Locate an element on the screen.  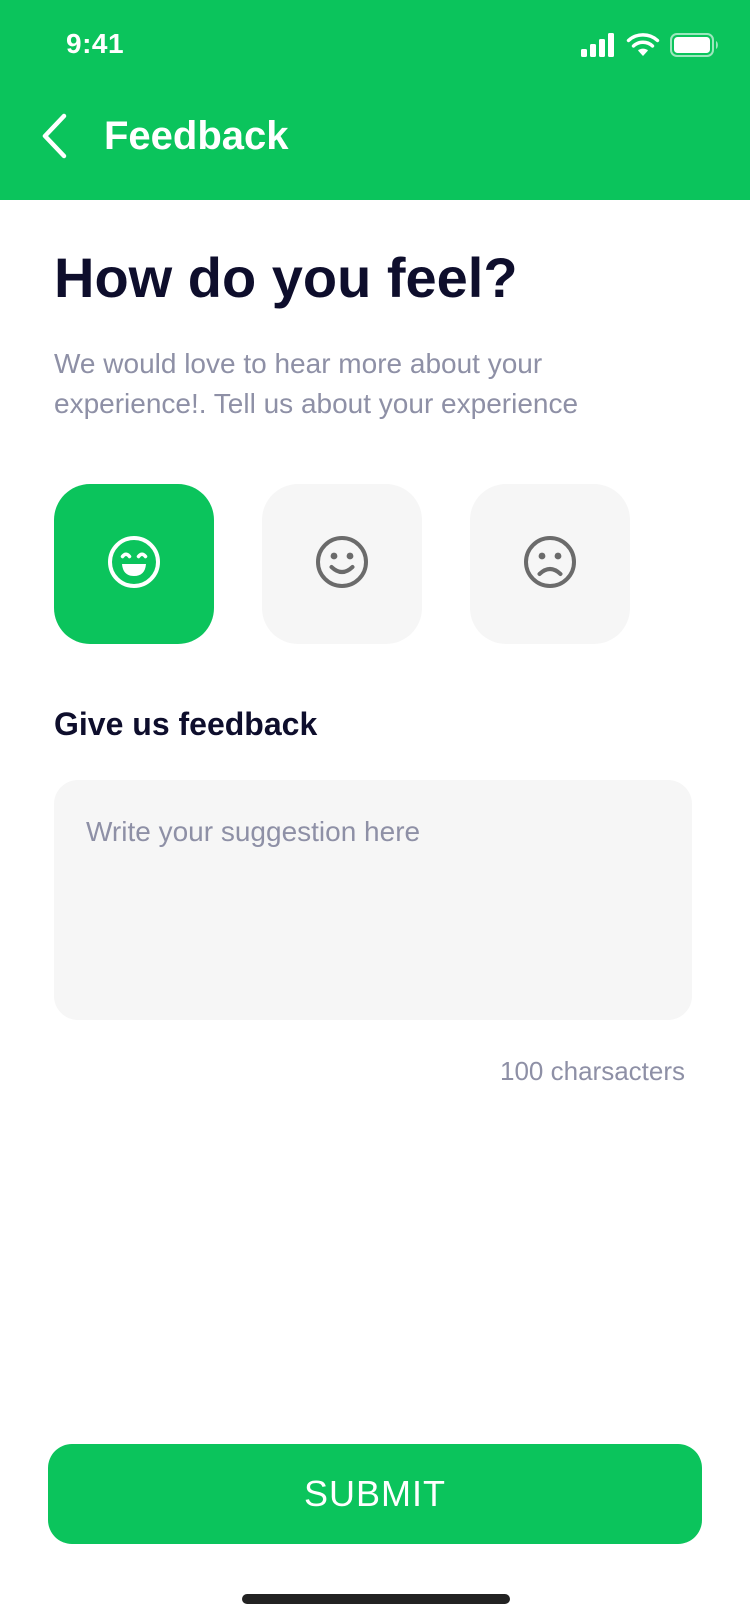
mood-selector is located at coordinates (342, 564).